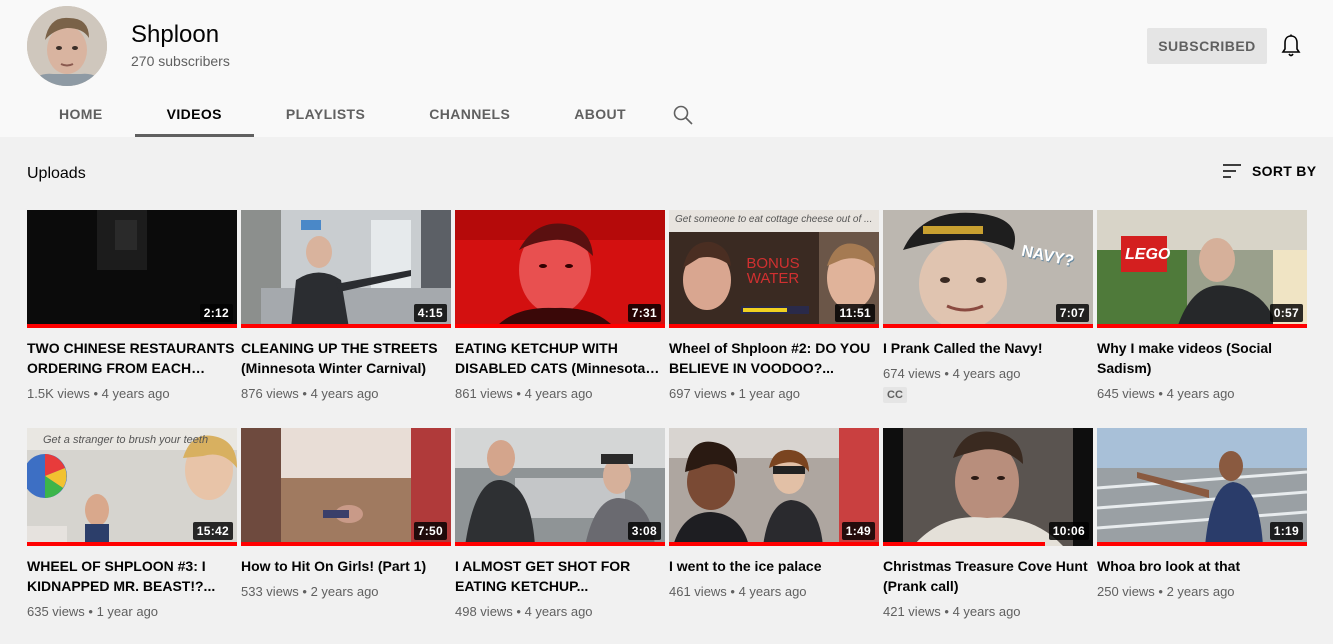 Image resolution: width=1333 pixels, height=644 pixels. What do you see at coordinates (1068, 531) in the screenshot?
I see `video-duration: 10:06` at bounding box center [1068, 531].